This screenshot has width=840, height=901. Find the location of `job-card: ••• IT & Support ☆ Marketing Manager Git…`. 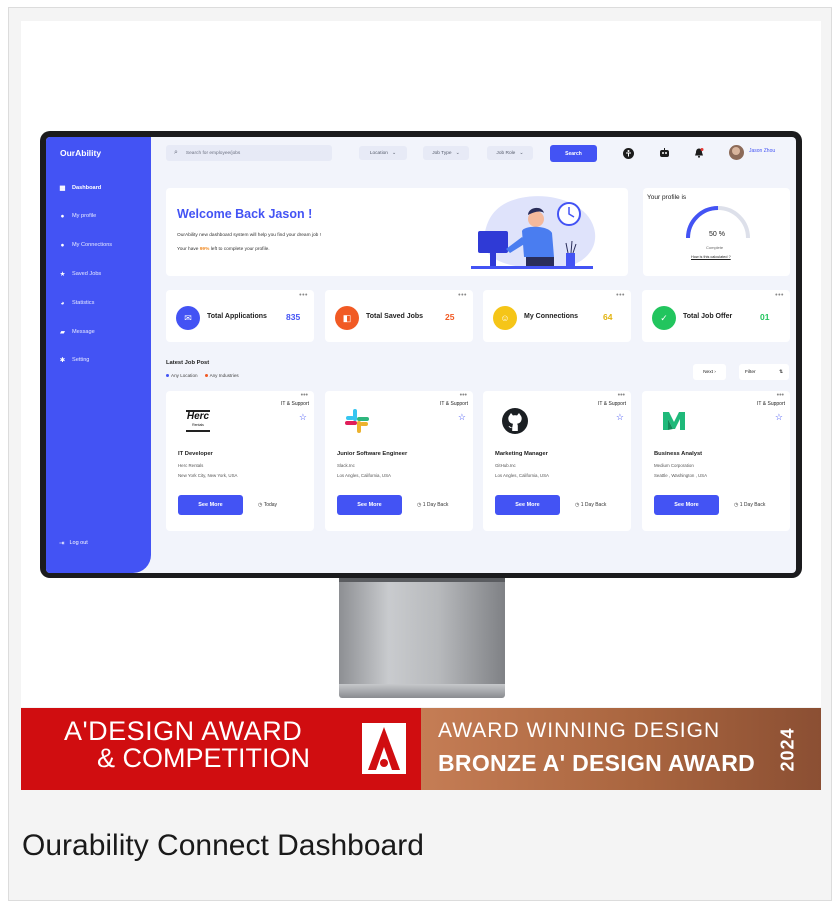

job-card: ••• IT & Support ☆ Marketing Manager Git… is located at coordinates (557, 461).